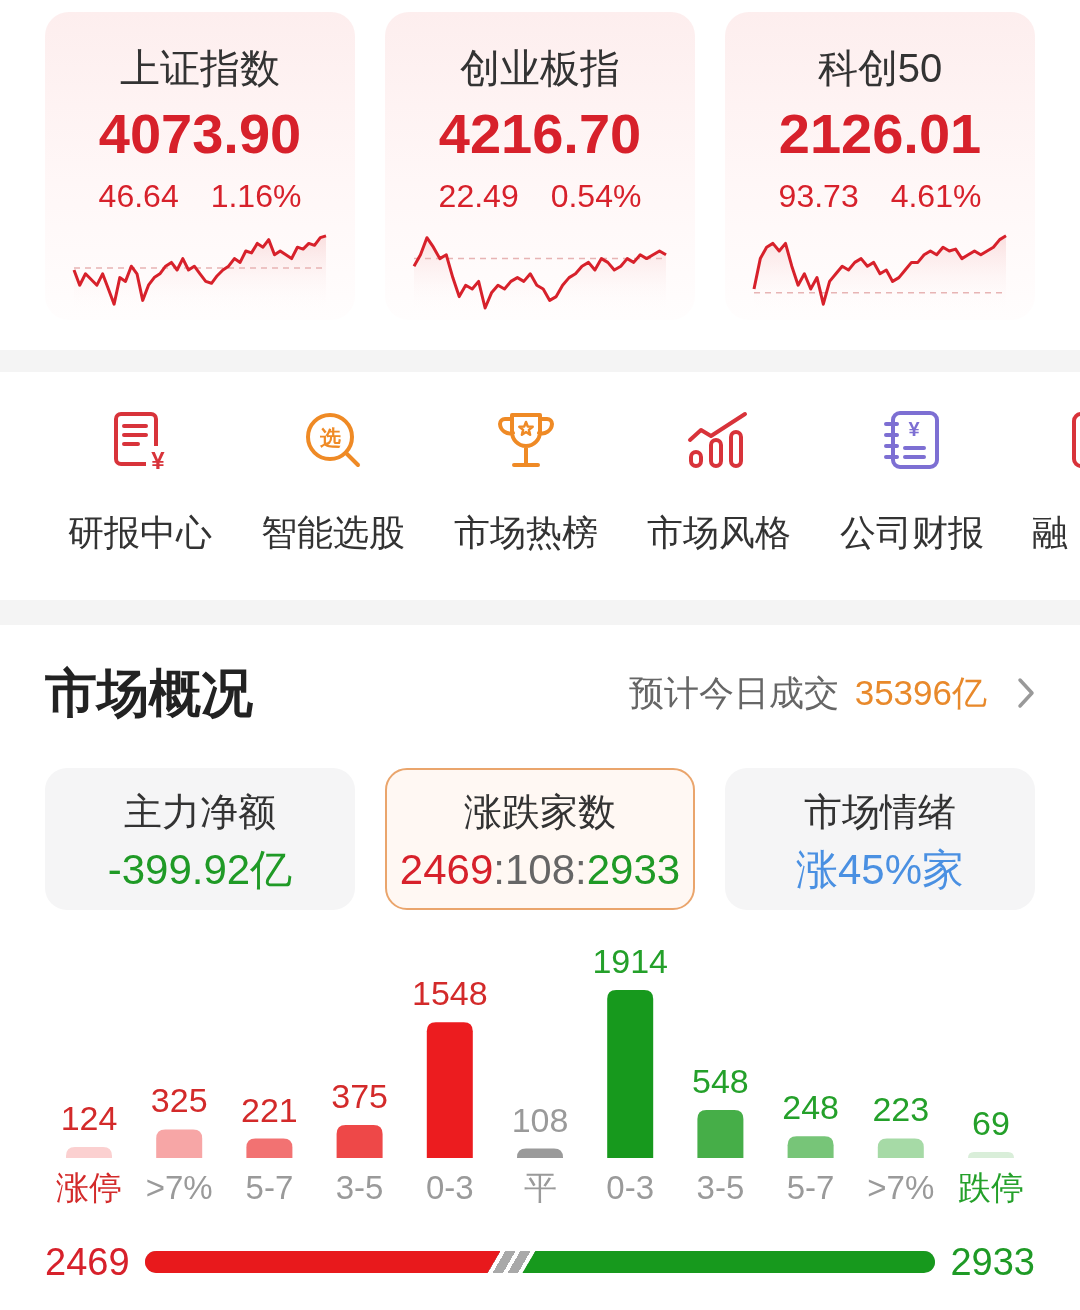 This screenshot has width=1080, height=1310. Describe the element at coordinates (992, 1262) in the screenshot. I see `fall-count: 2933` at that location.